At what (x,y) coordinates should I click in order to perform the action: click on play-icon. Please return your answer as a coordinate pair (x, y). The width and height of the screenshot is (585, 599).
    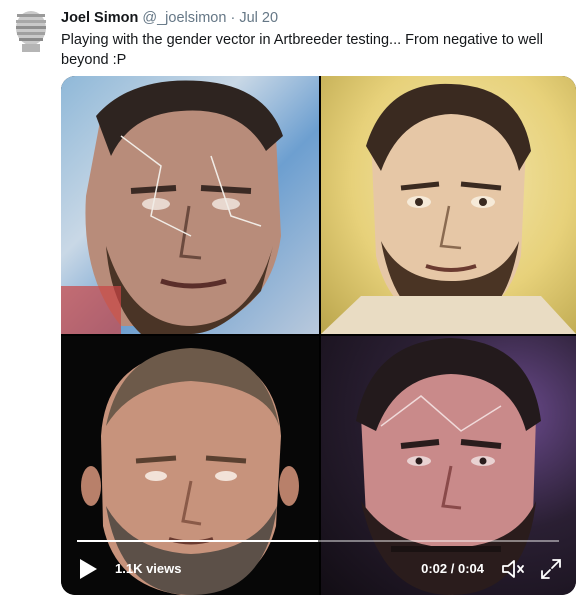
    Looking at the image, I should click on (88, 569).